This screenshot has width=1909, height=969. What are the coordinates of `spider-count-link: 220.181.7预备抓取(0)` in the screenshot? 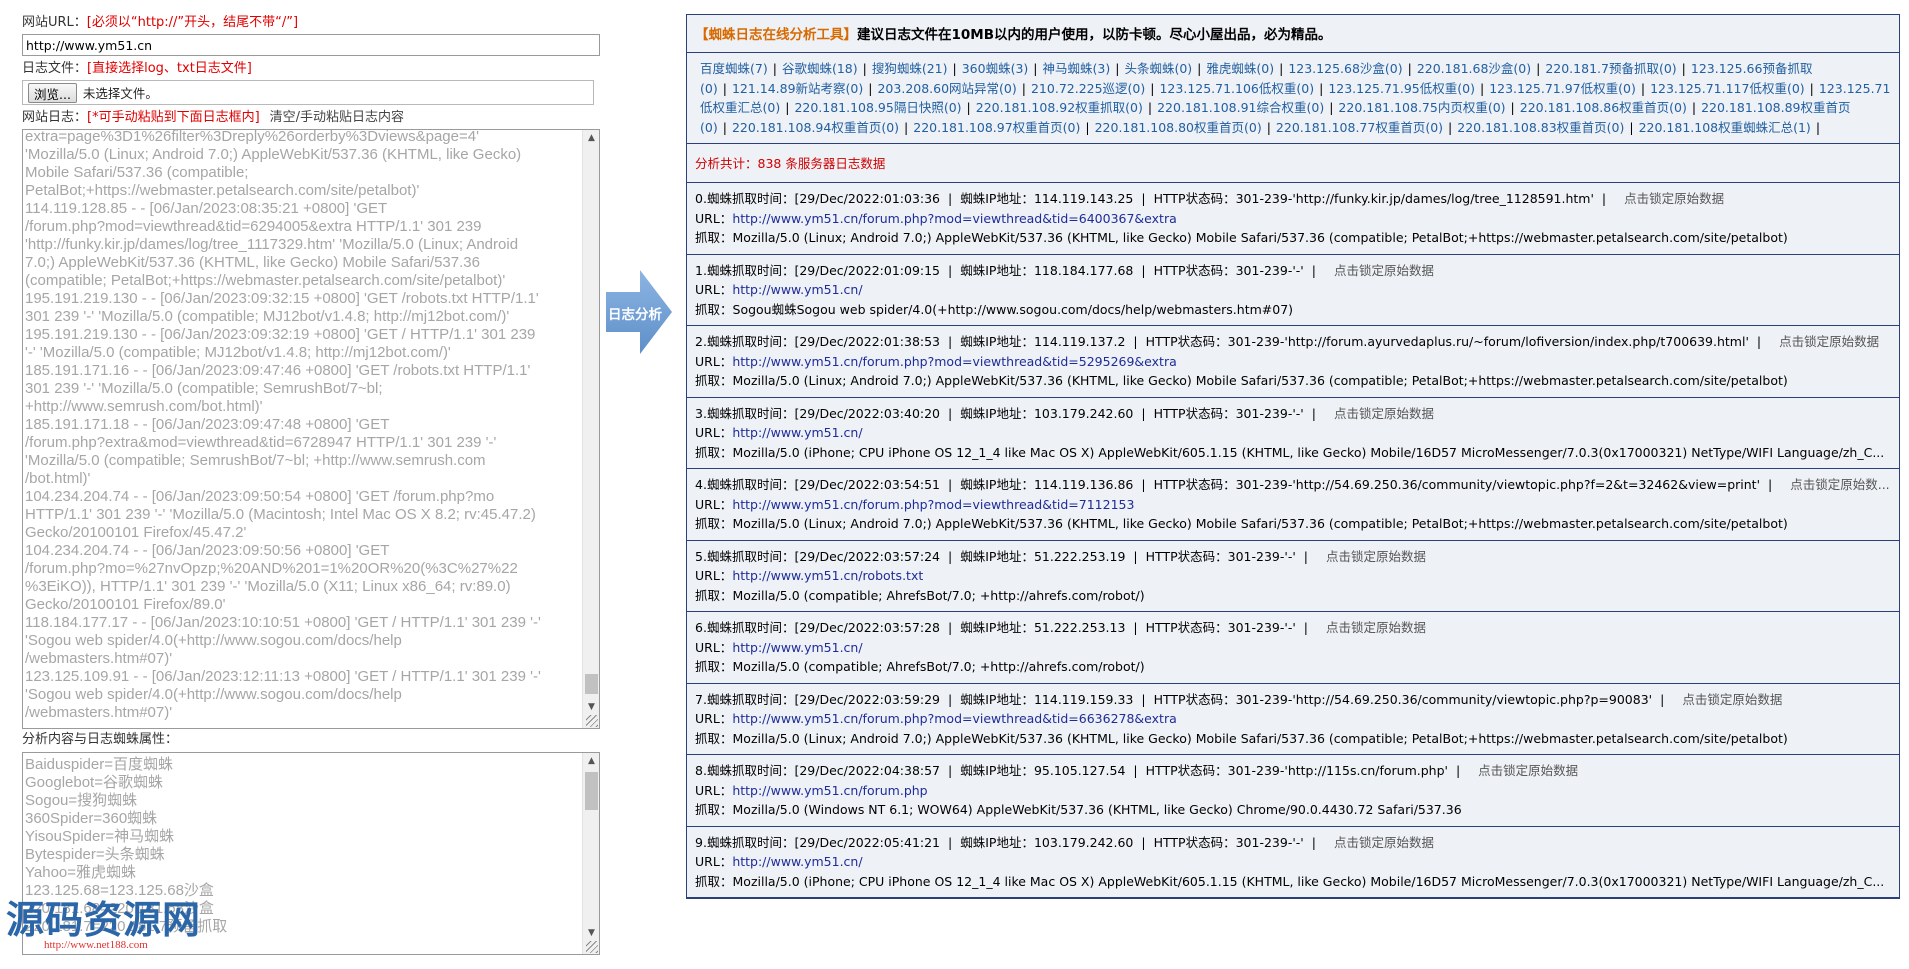 It's located at (1610, 68).